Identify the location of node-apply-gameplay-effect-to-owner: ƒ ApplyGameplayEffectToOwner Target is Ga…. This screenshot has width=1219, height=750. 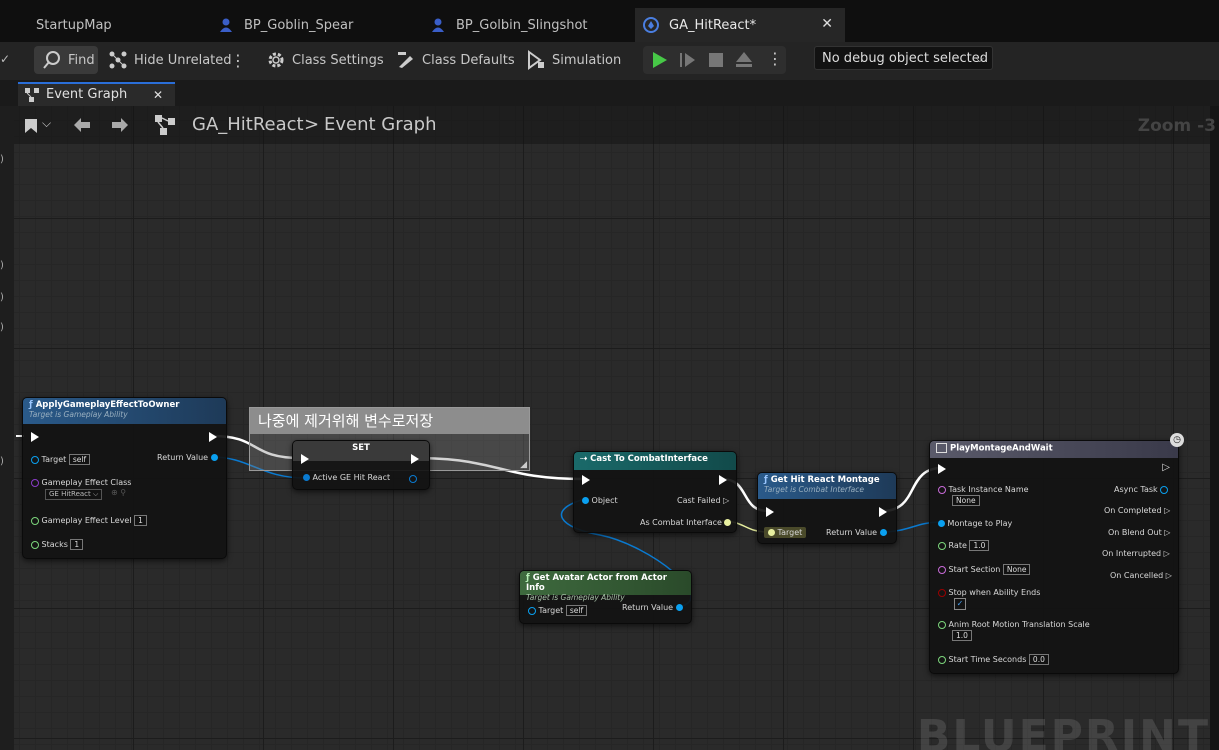
(124, 478).